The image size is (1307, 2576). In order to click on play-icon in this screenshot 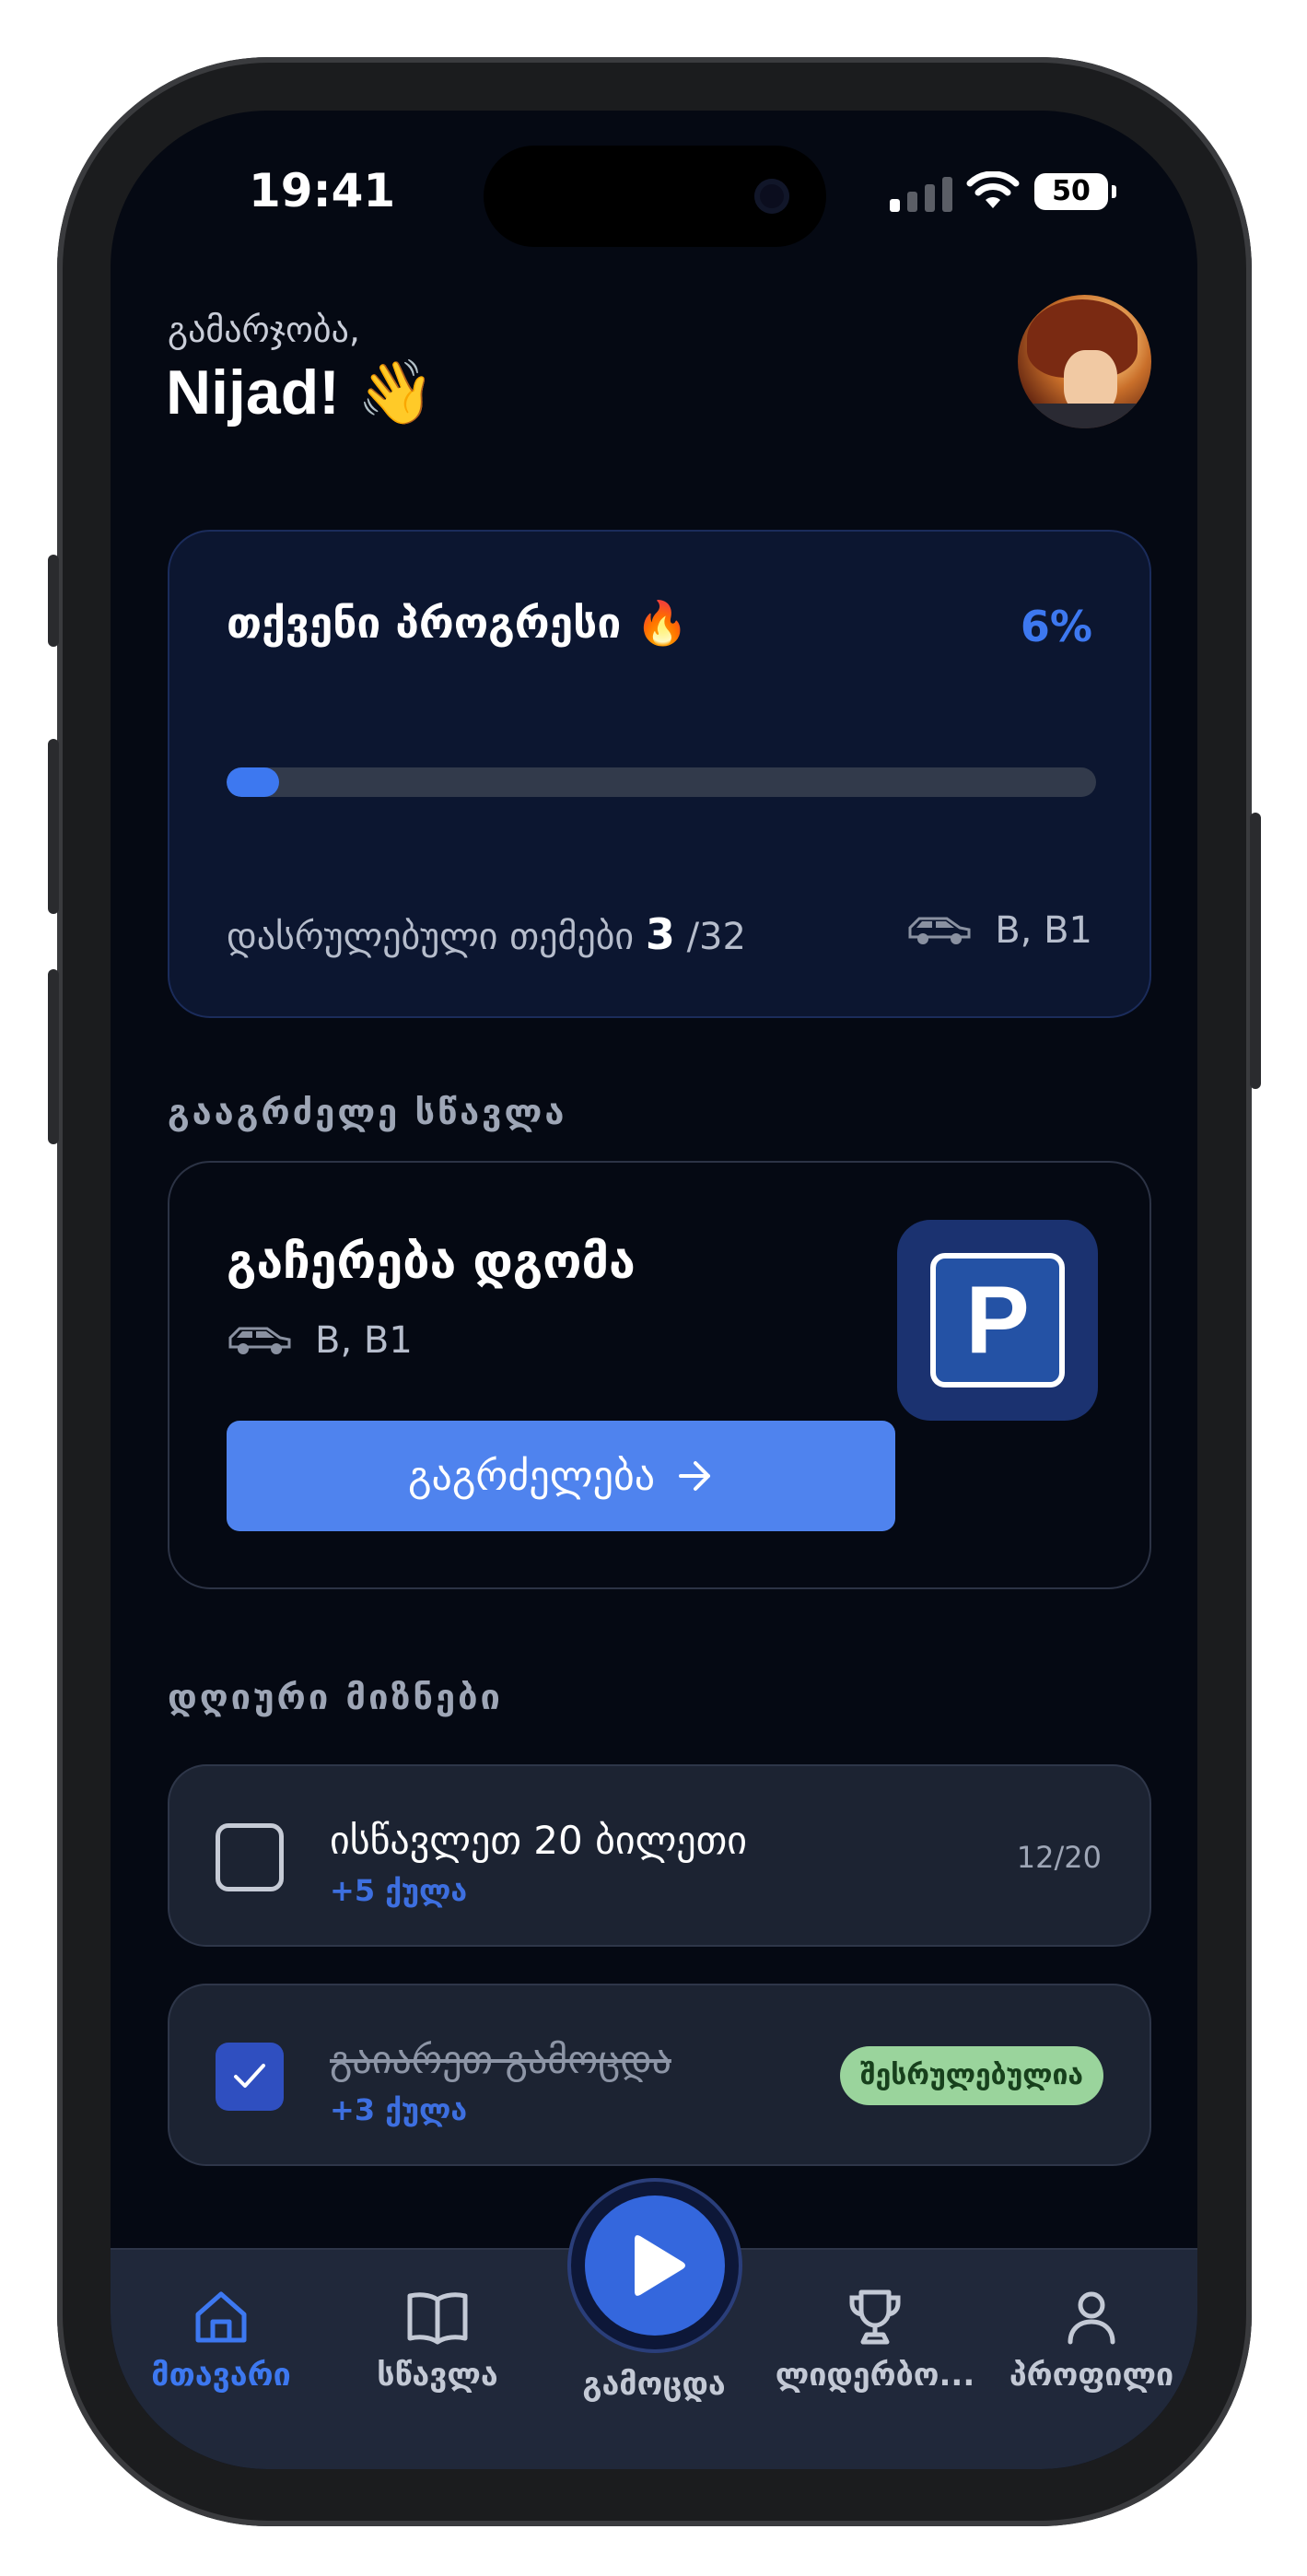, I will do `click(660, 2265)`.